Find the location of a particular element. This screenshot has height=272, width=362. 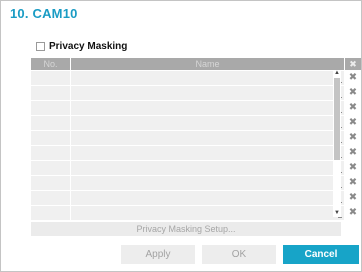

table-scrollbar: ▲ ▼ is located at coordinates (337, 143).